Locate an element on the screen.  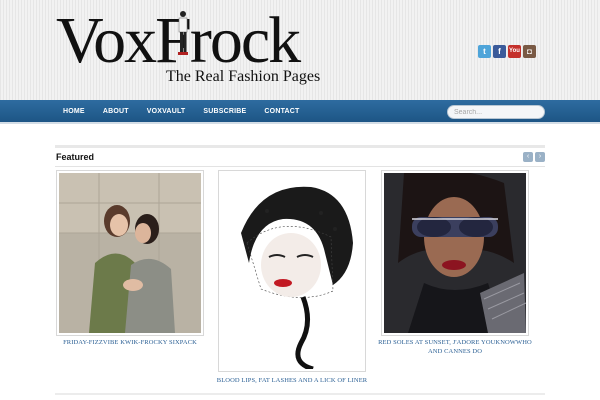
photo-woman-sunglasses-image is located at coordinates (455, 253).